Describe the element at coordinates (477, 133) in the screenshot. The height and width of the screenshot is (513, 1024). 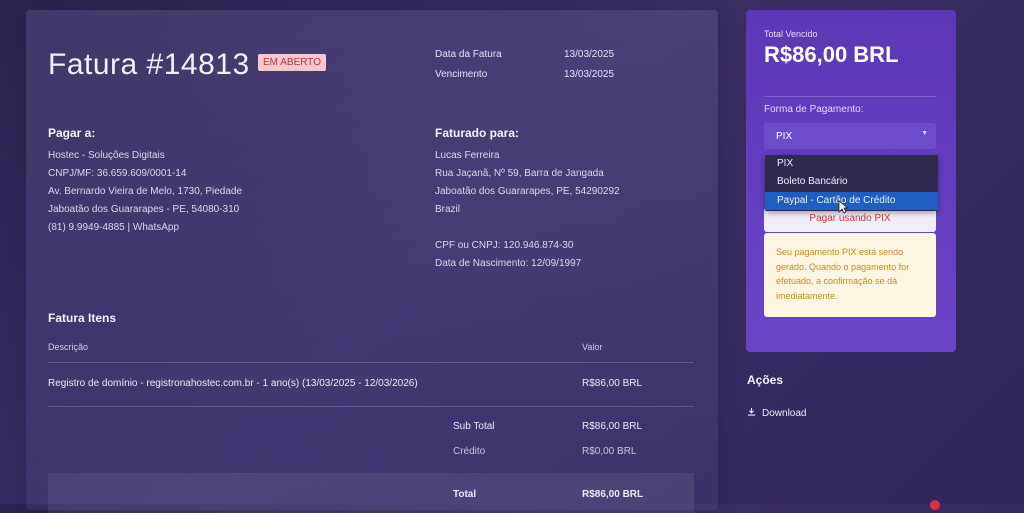
I see `billed-to-heading: Faturado para:` at that location.